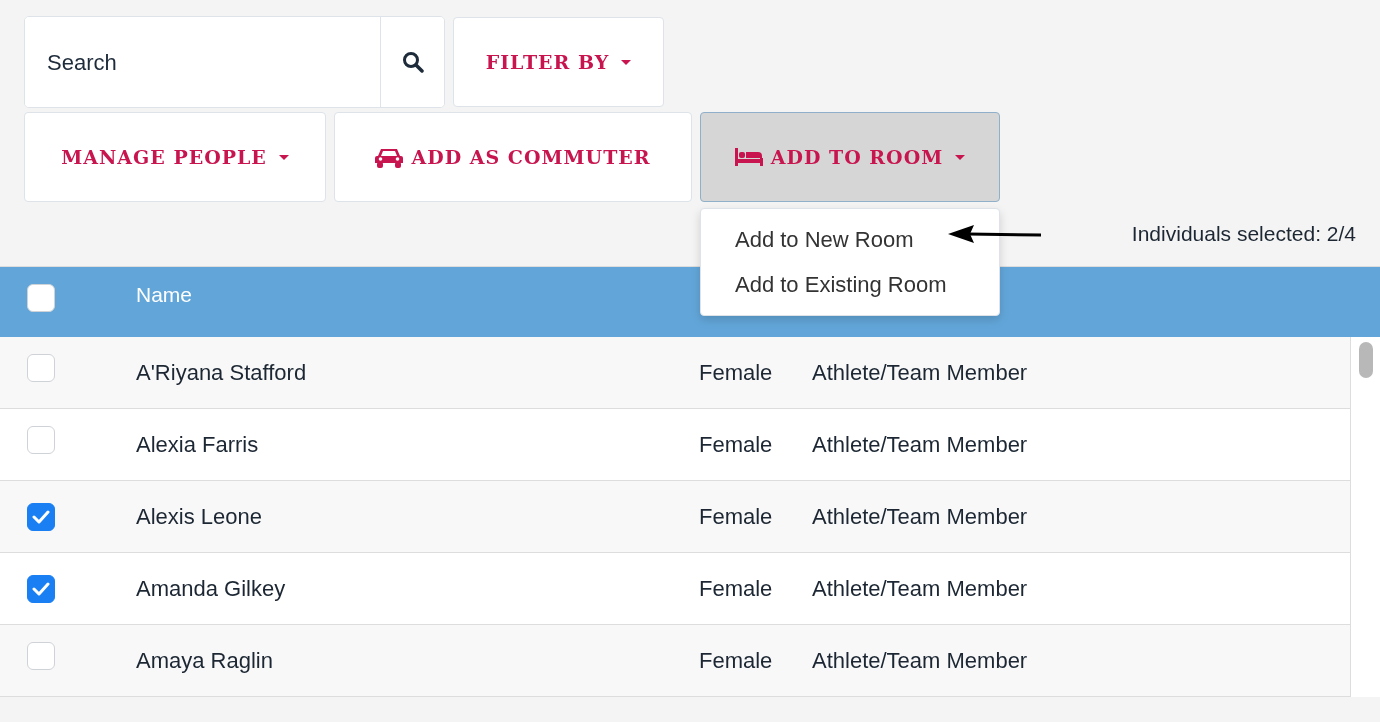 The width and height of the screenshot is (1380, 722). What do you see at coordinates (389, 157) in the screenshot?
I see `car-icon` at bounding box center [389, 157].